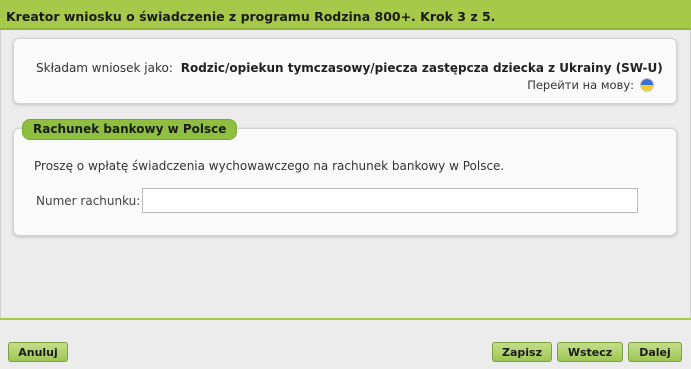 This screenshot has height=369, width=691. I want to click on ukraine-flag-icon, so click(647, 85).